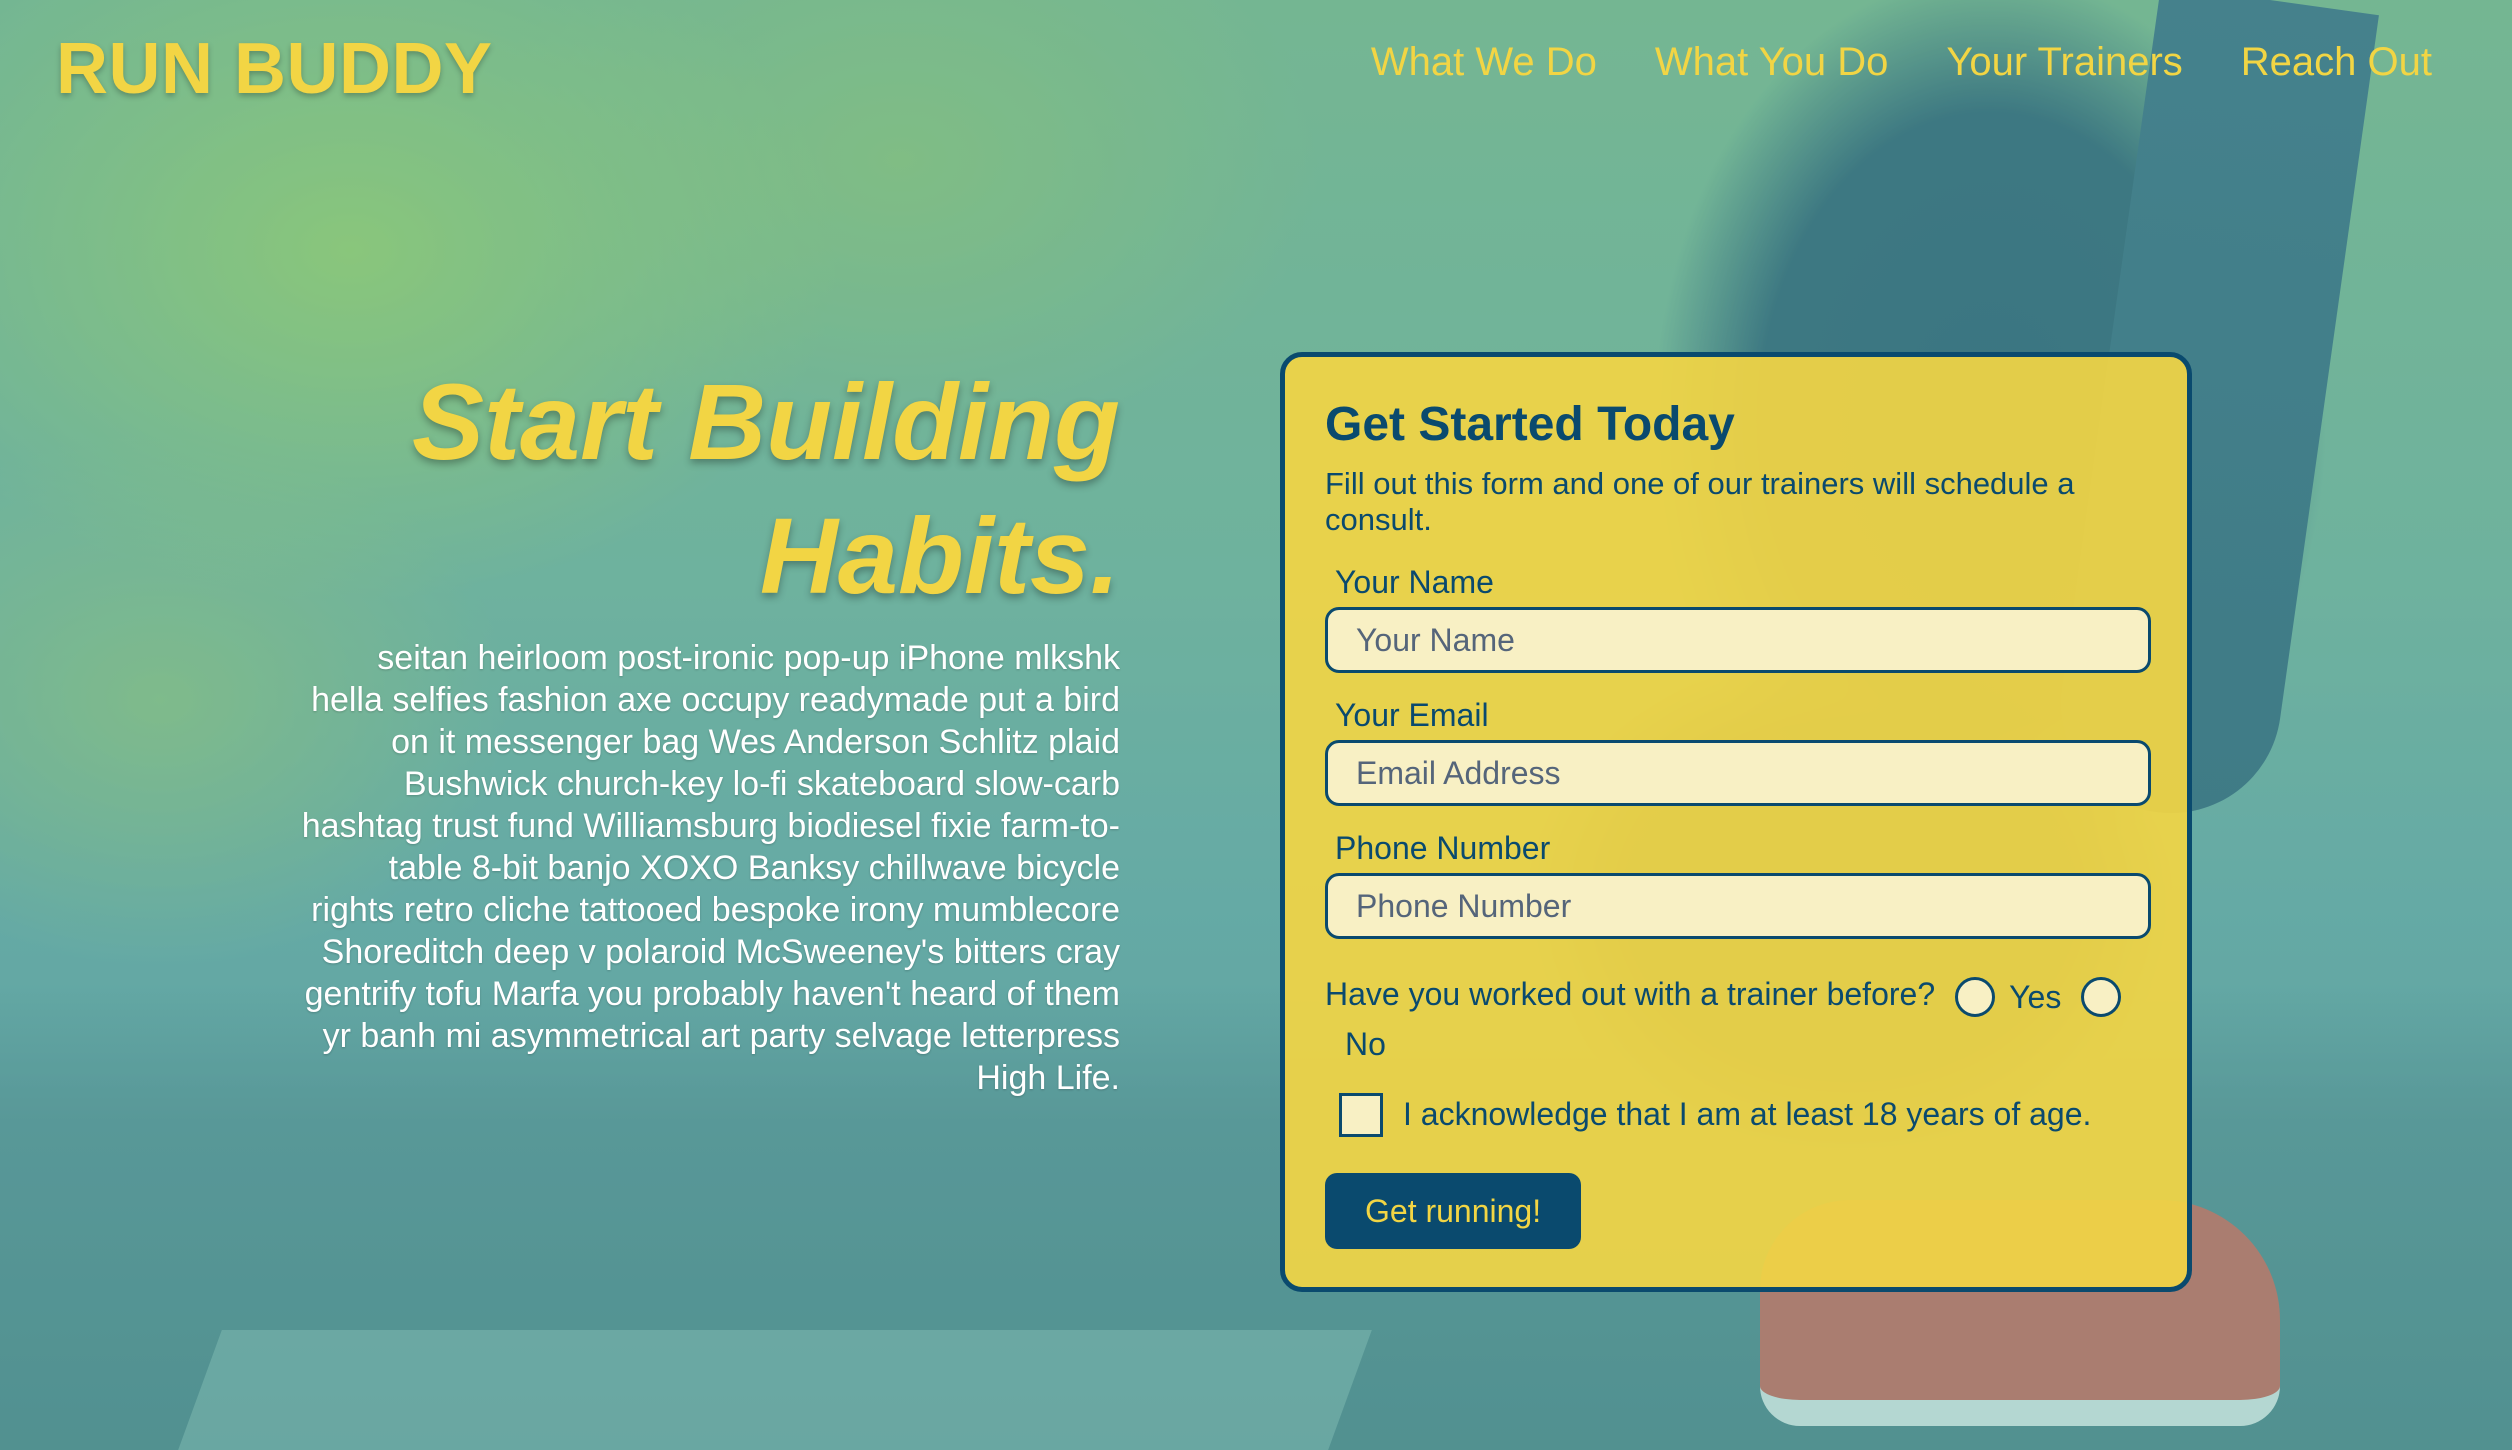 This screenshot has width=2512, height=1450. I want to click on name-input, so click(1738, 640).